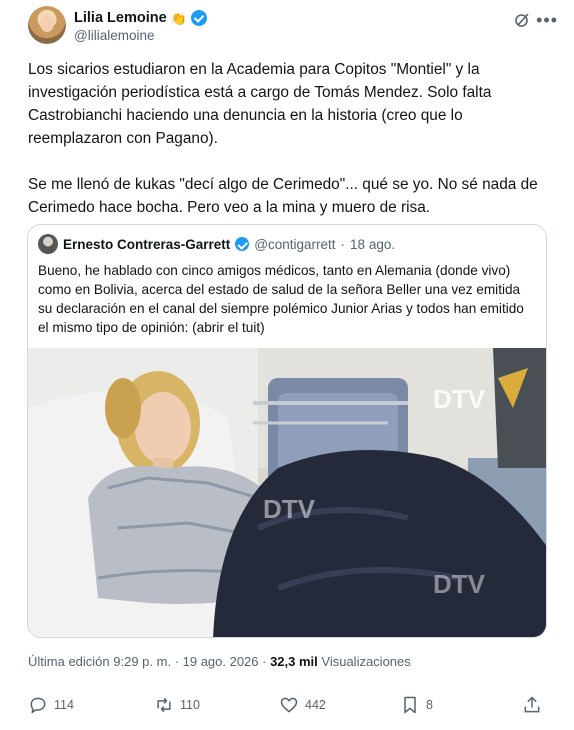  I want to click on author-name-row: Lilia Lemoine 👏, so click(140, 18).